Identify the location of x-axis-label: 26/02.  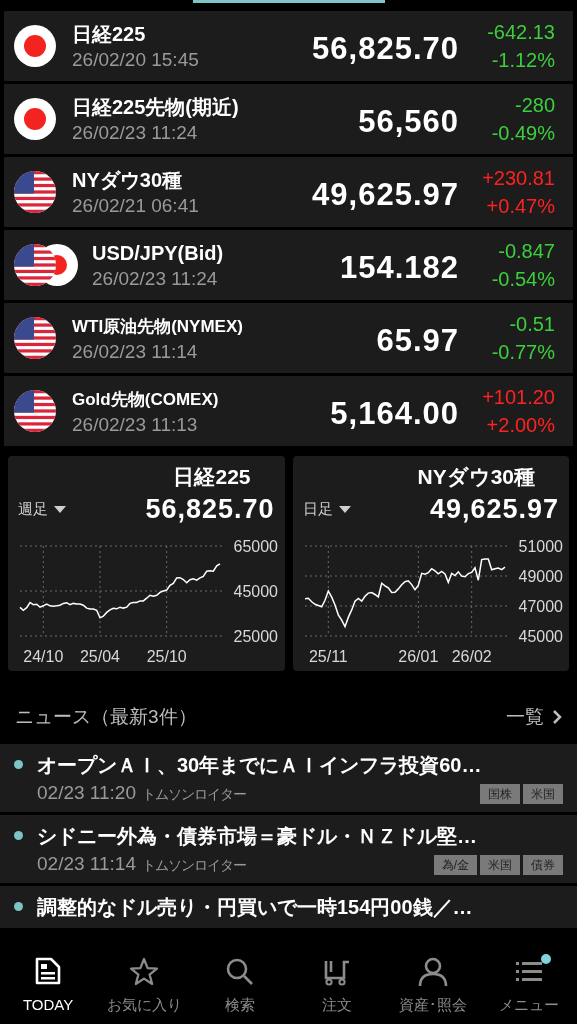
(471, 656).